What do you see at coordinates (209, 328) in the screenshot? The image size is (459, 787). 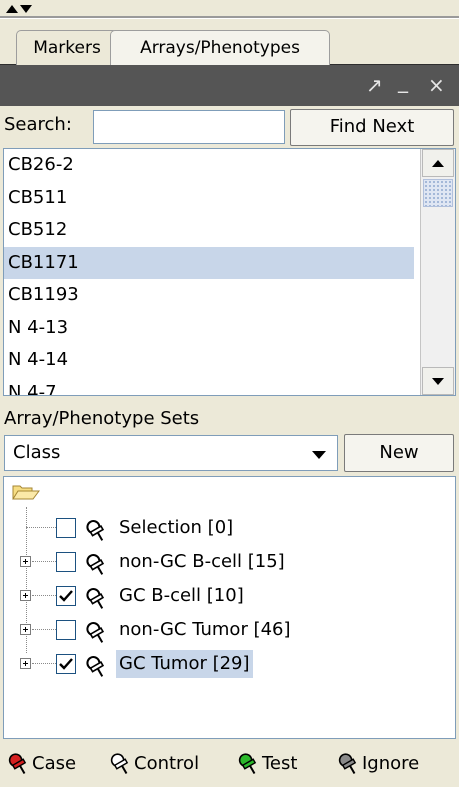 I see `list-item: N 4-13` at bounding box center [209, 328].